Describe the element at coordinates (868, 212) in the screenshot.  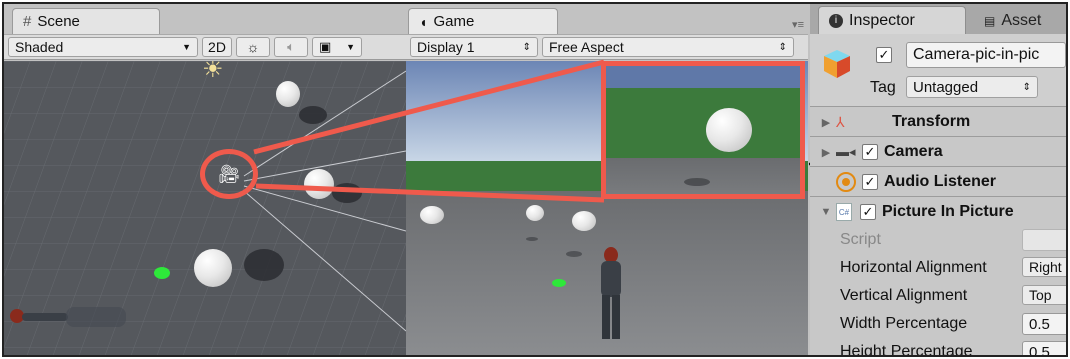
I see `picture-in-picture-enabled-checkbox: ✓` at that location.